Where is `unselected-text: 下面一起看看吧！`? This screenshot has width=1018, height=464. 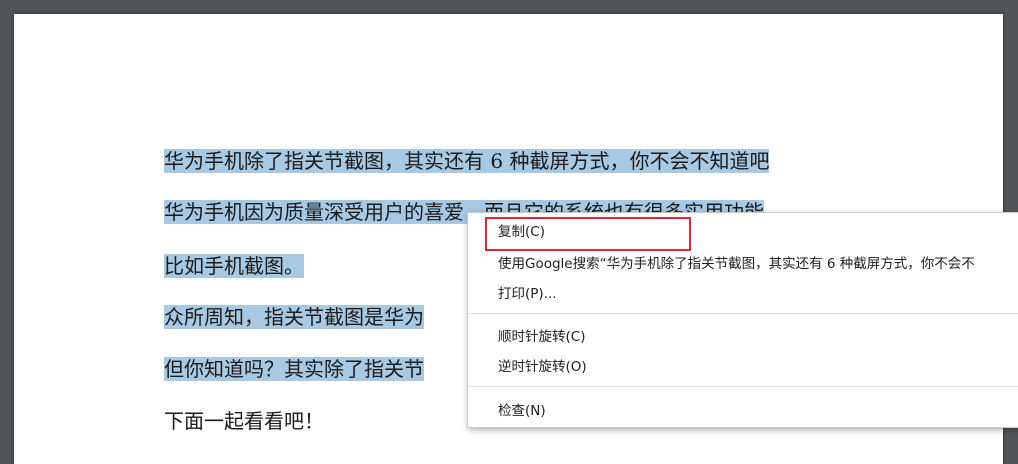
unselected-text: 下面一起看看吧！ is located at coordinates (244, 421).